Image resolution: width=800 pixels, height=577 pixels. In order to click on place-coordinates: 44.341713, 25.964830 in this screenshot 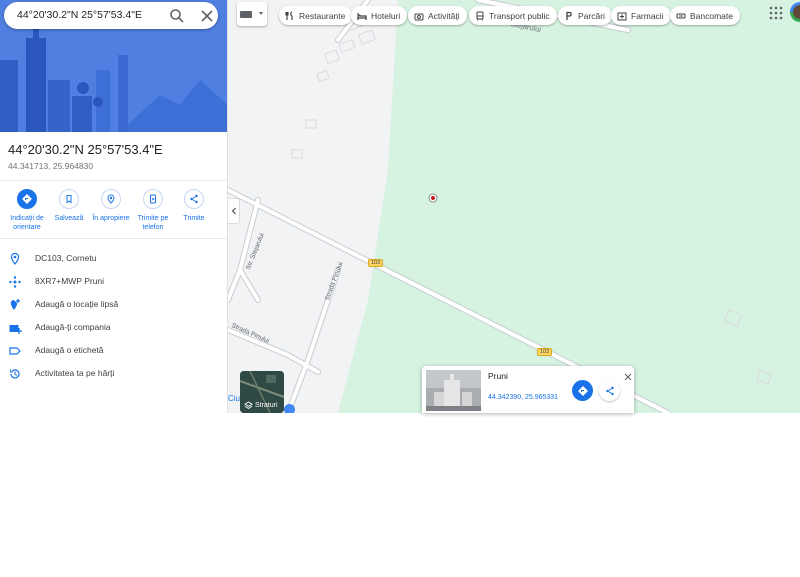, I will do `click(51, 166)`.